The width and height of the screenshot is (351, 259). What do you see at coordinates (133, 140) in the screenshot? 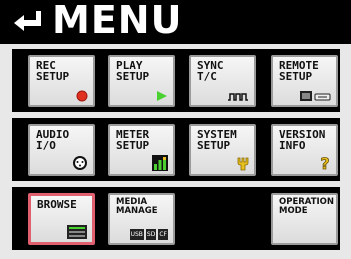
I see `meter-setup-label: METER SETUP` at bounding box center [133, 140].